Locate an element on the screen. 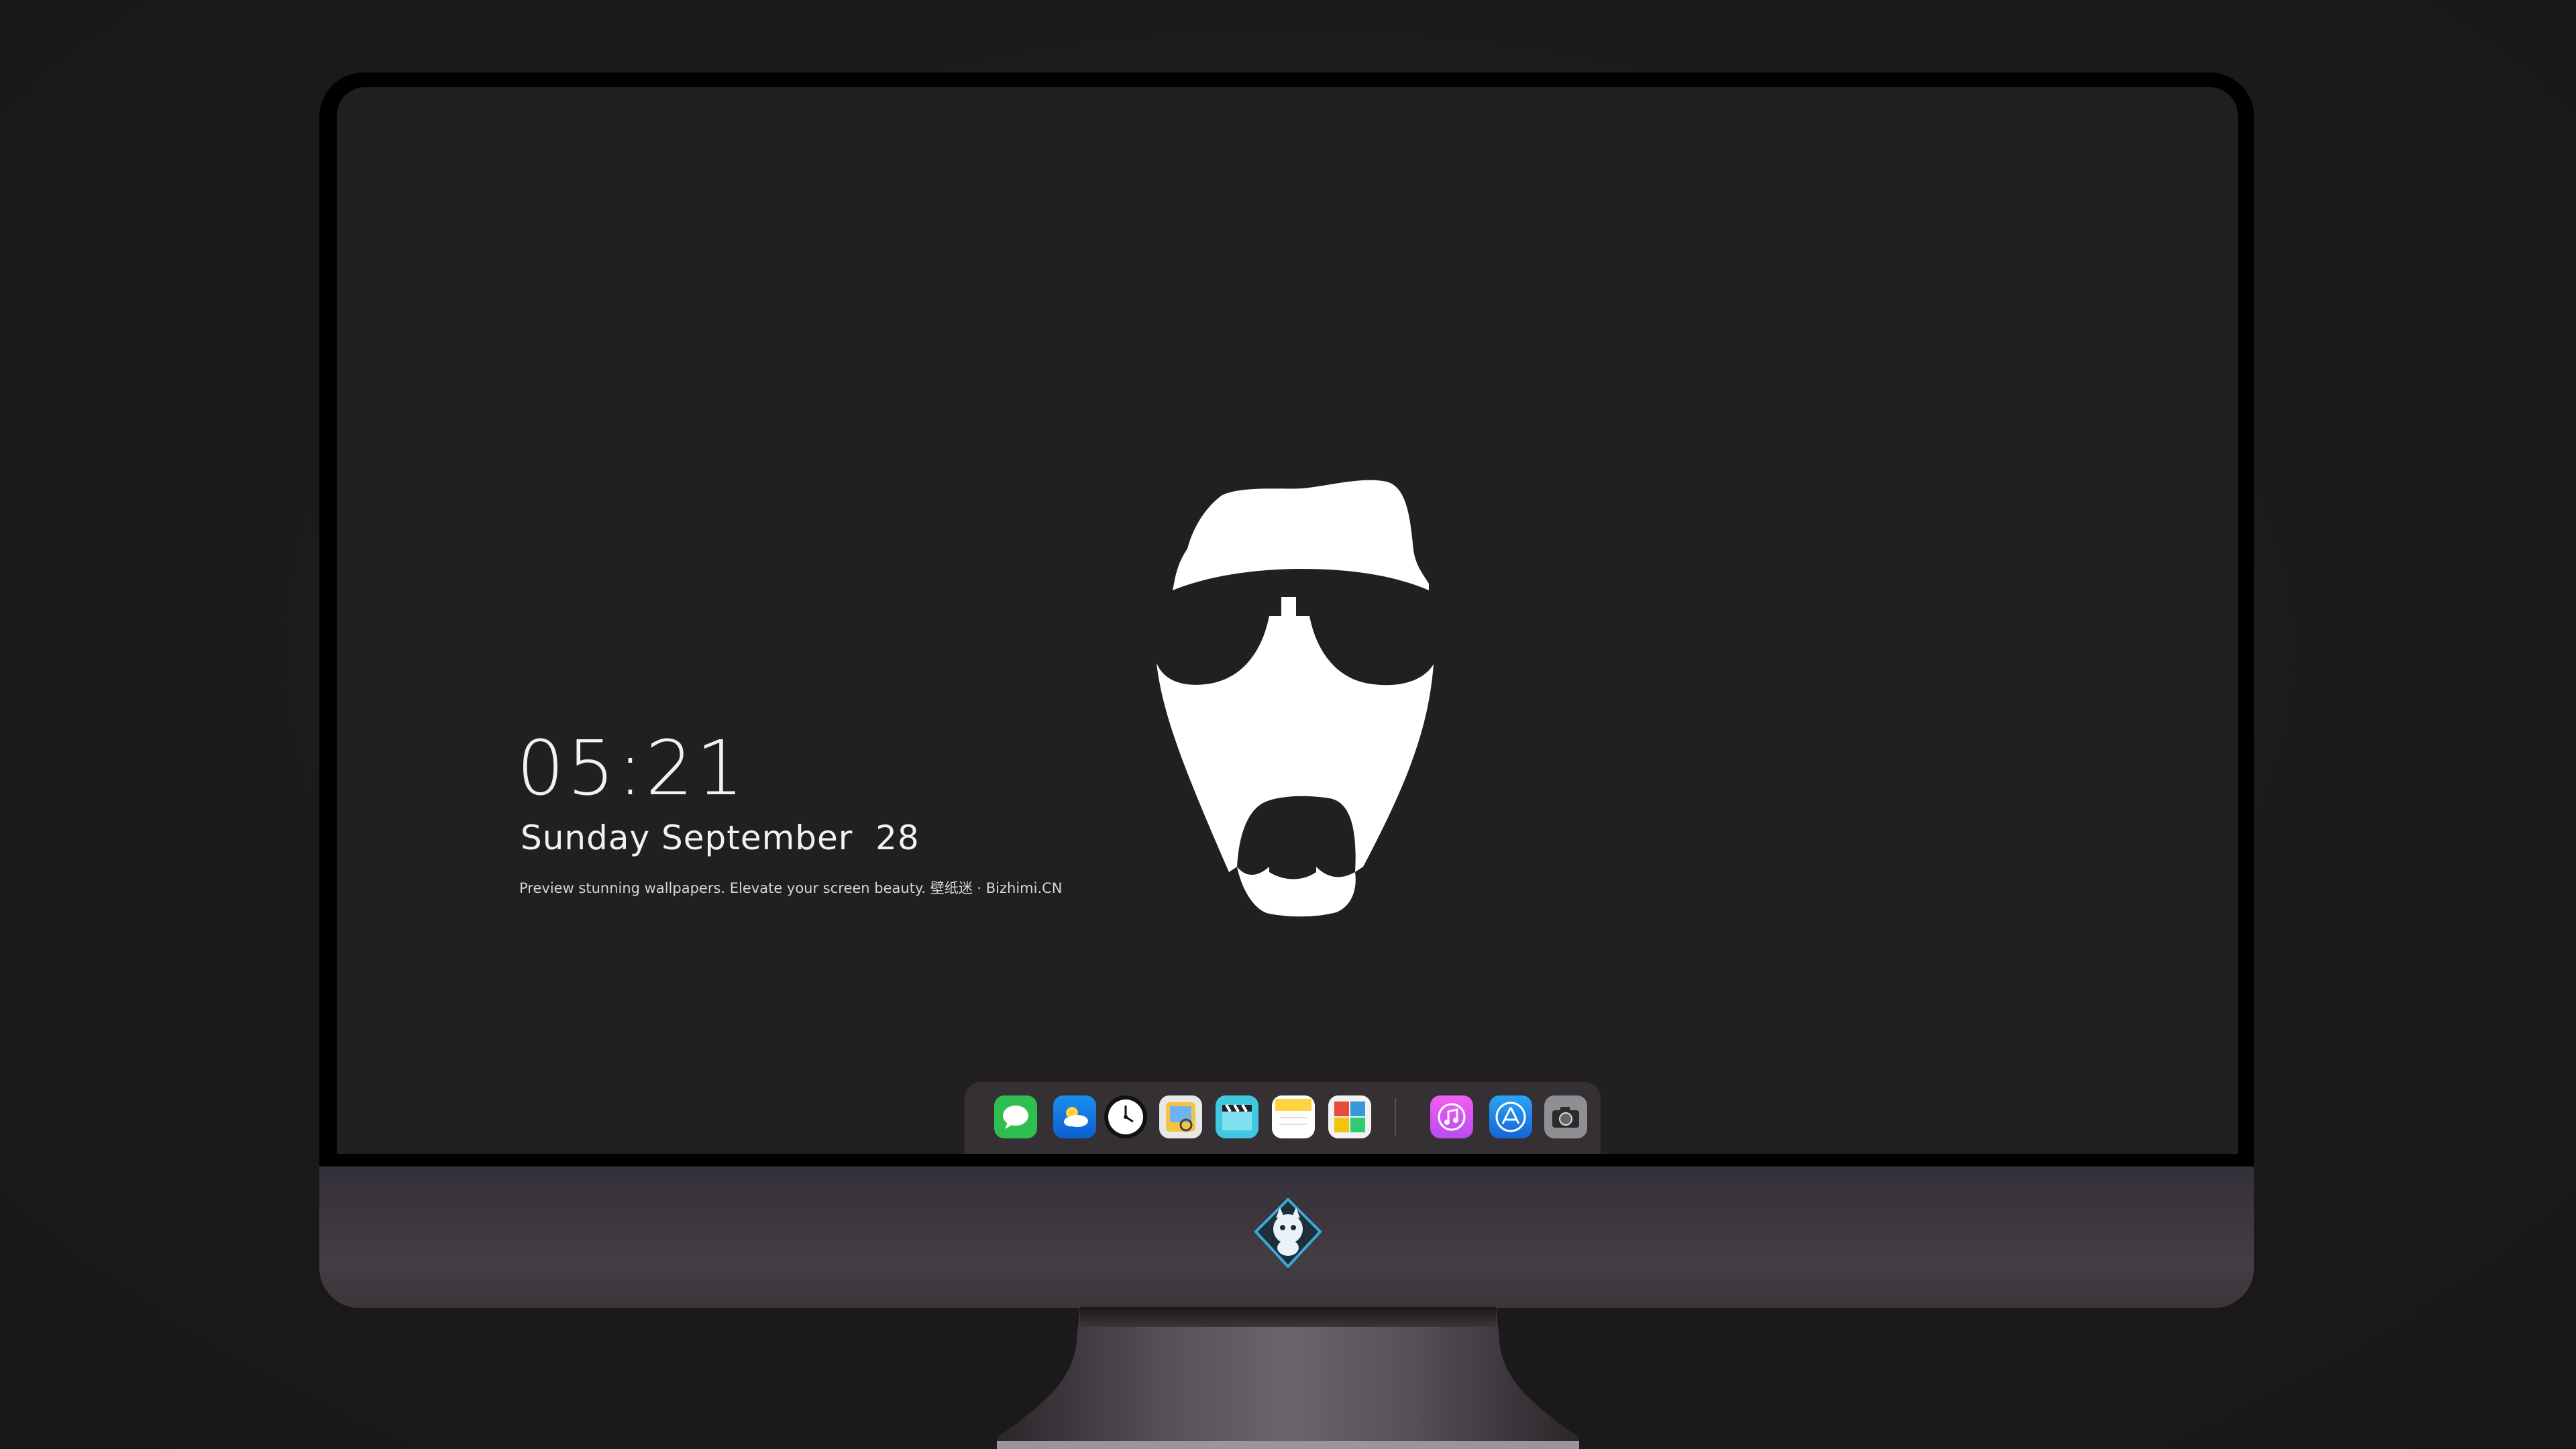 The height and width of the screenshot is (1449, 2576). clips-icon is located at coordinates (1237, 1116).